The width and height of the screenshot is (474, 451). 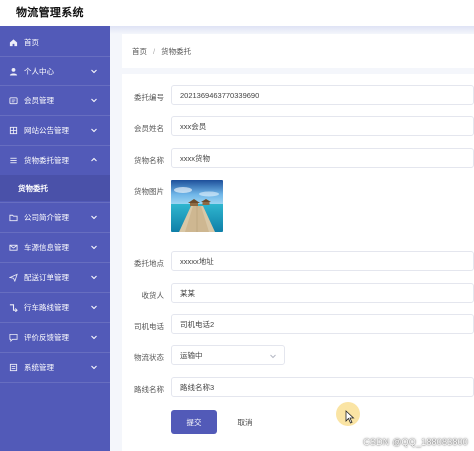 I want to click on sidebar-item-label: 货物委托管理, so click(x=46, y=160).